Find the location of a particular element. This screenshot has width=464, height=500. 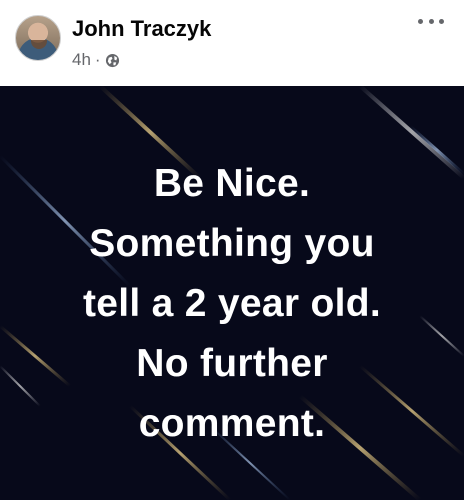

post-meta: 4h · is located at coordinates (96, 60).